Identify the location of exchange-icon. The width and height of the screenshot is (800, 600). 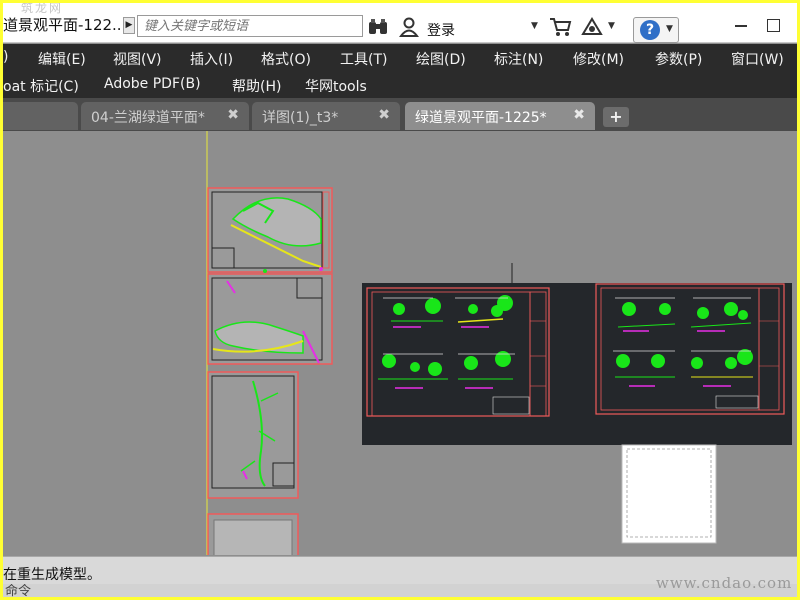
(592, 27).